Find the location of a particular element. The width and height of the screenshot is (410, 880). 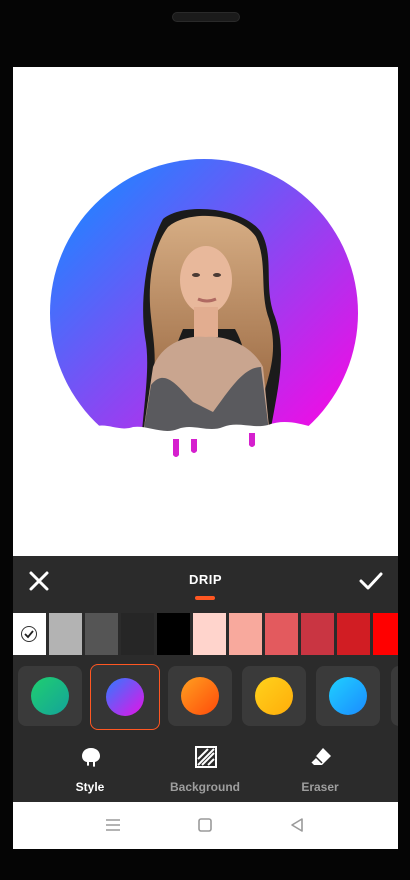

home-square-icon is located at coordinates (205, 825).